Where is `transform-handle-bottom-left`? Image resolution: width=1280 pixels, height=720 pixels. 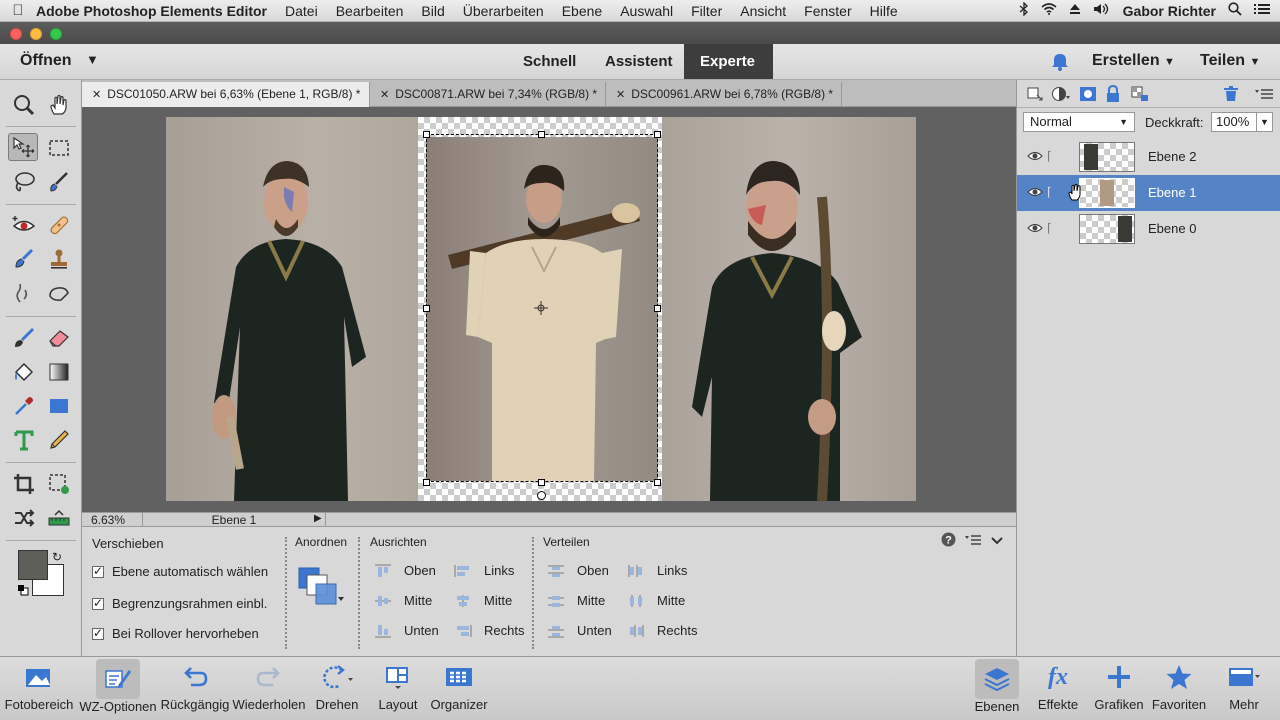 transform-handle-bottom-left is located at coordinates (426, 482).